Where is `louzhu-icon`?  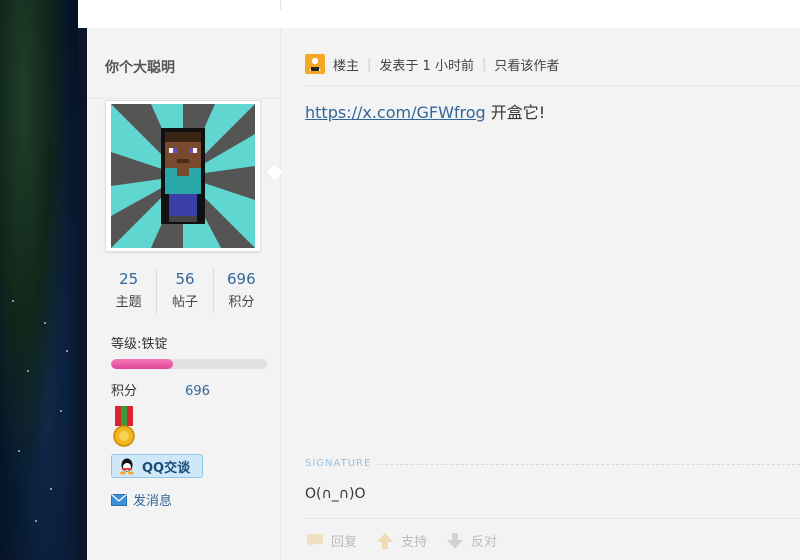
louzhu-icon is located at coordinates (315, 64).